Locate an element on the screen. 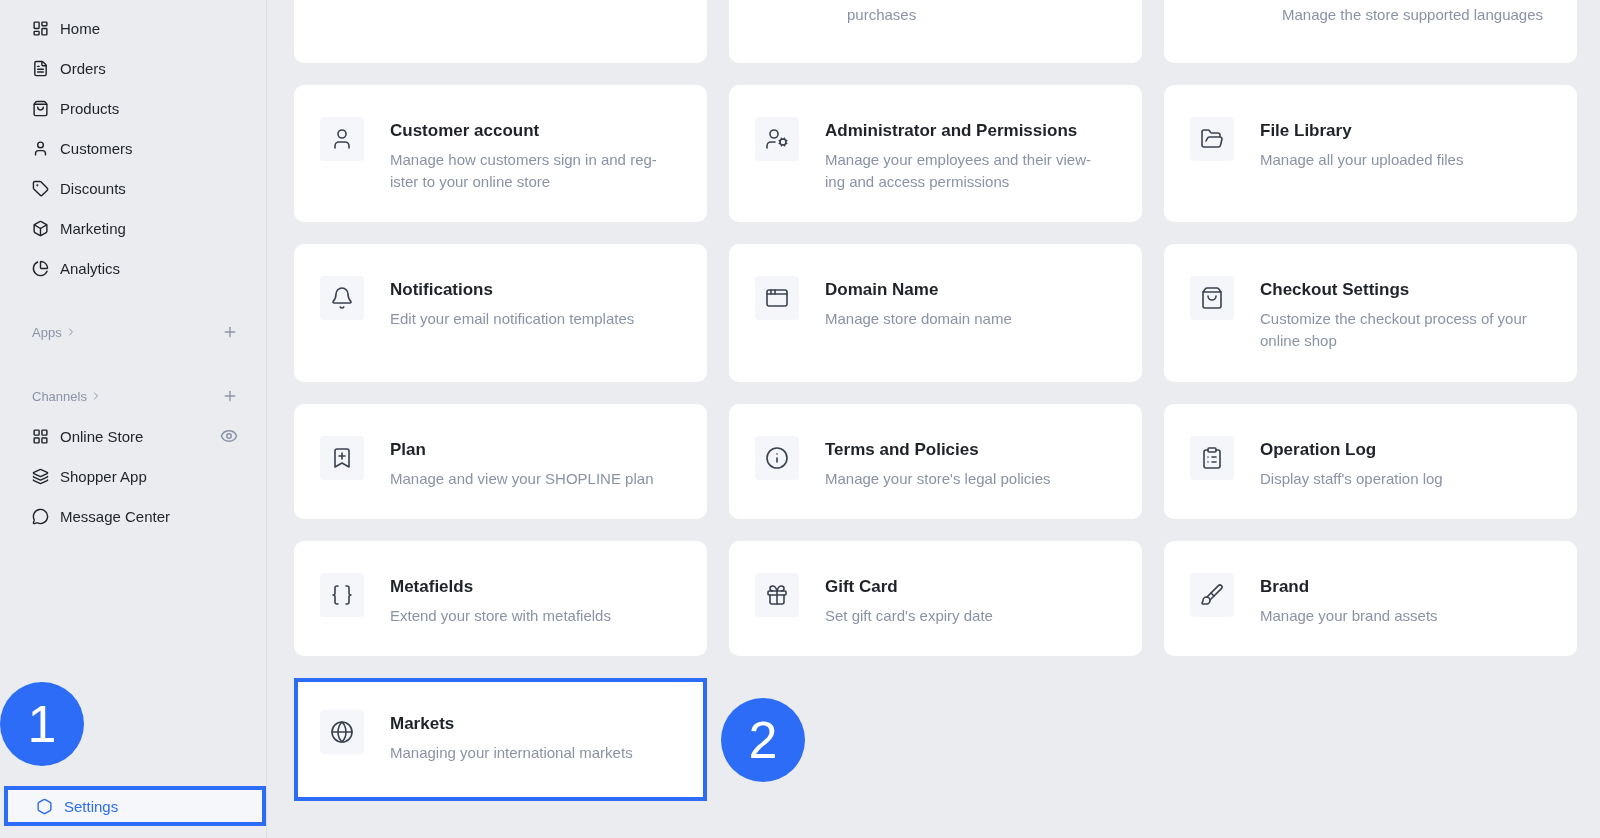 This screenshot has width=1600, height=838. settings-card: File Library Manage all your uploaded files is located at coordinates (1370, 153).